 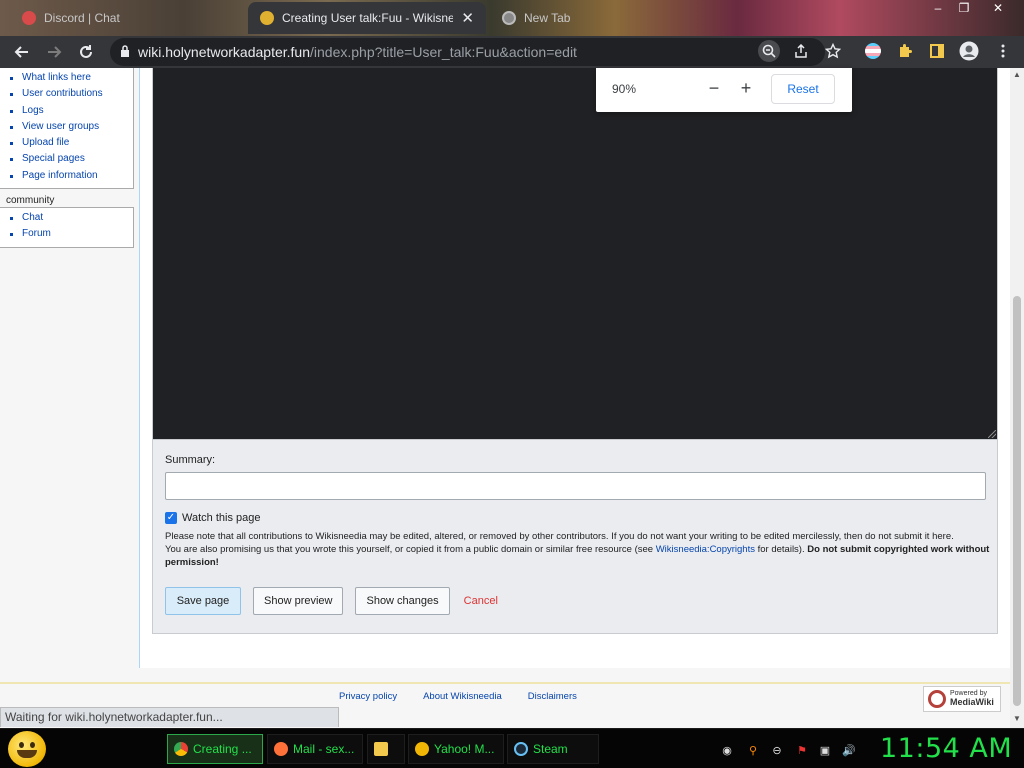 I want to click on discord-favicon-icon, so click(x=29, y=18).